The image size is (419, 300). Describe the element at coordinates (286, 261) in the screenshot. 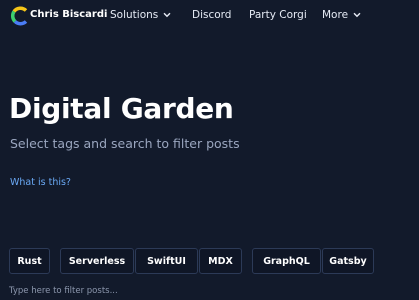

I see `tag-button-graphql: GraphQL` at that location.